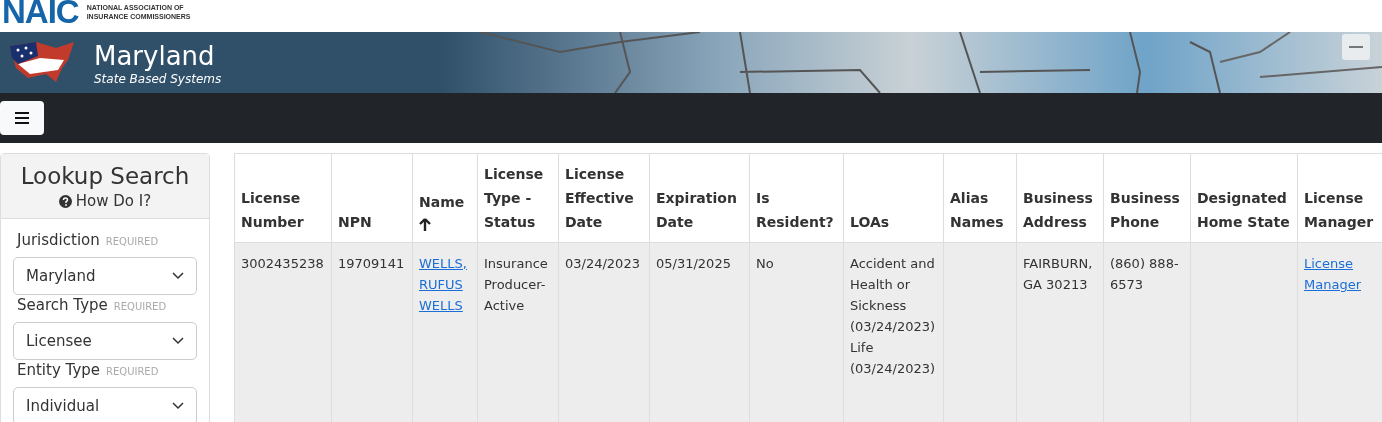 The height and width of the screenshot is (422, 1382). What do you see at coordinates (58, 240) in the screenshot?
I see `field-label: Jurisdiction` at bounding box center [58, 240].